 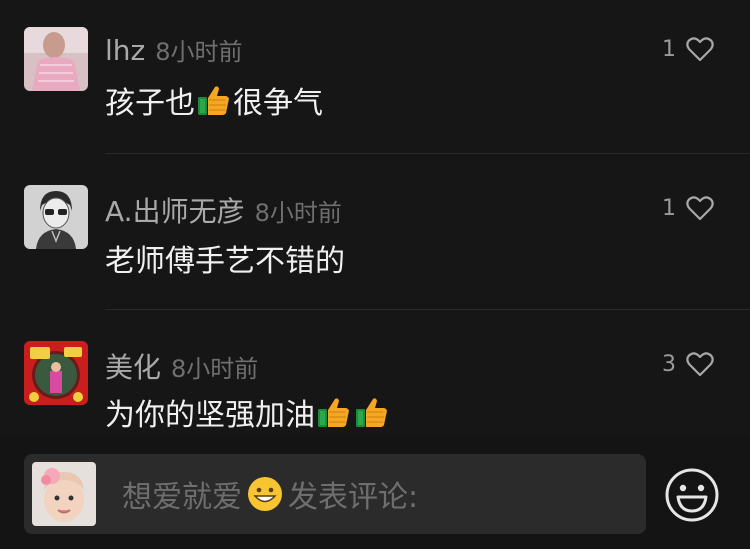 I want to click on comment-text-part: 为你的坚强加油, so click(x=210, y=415).